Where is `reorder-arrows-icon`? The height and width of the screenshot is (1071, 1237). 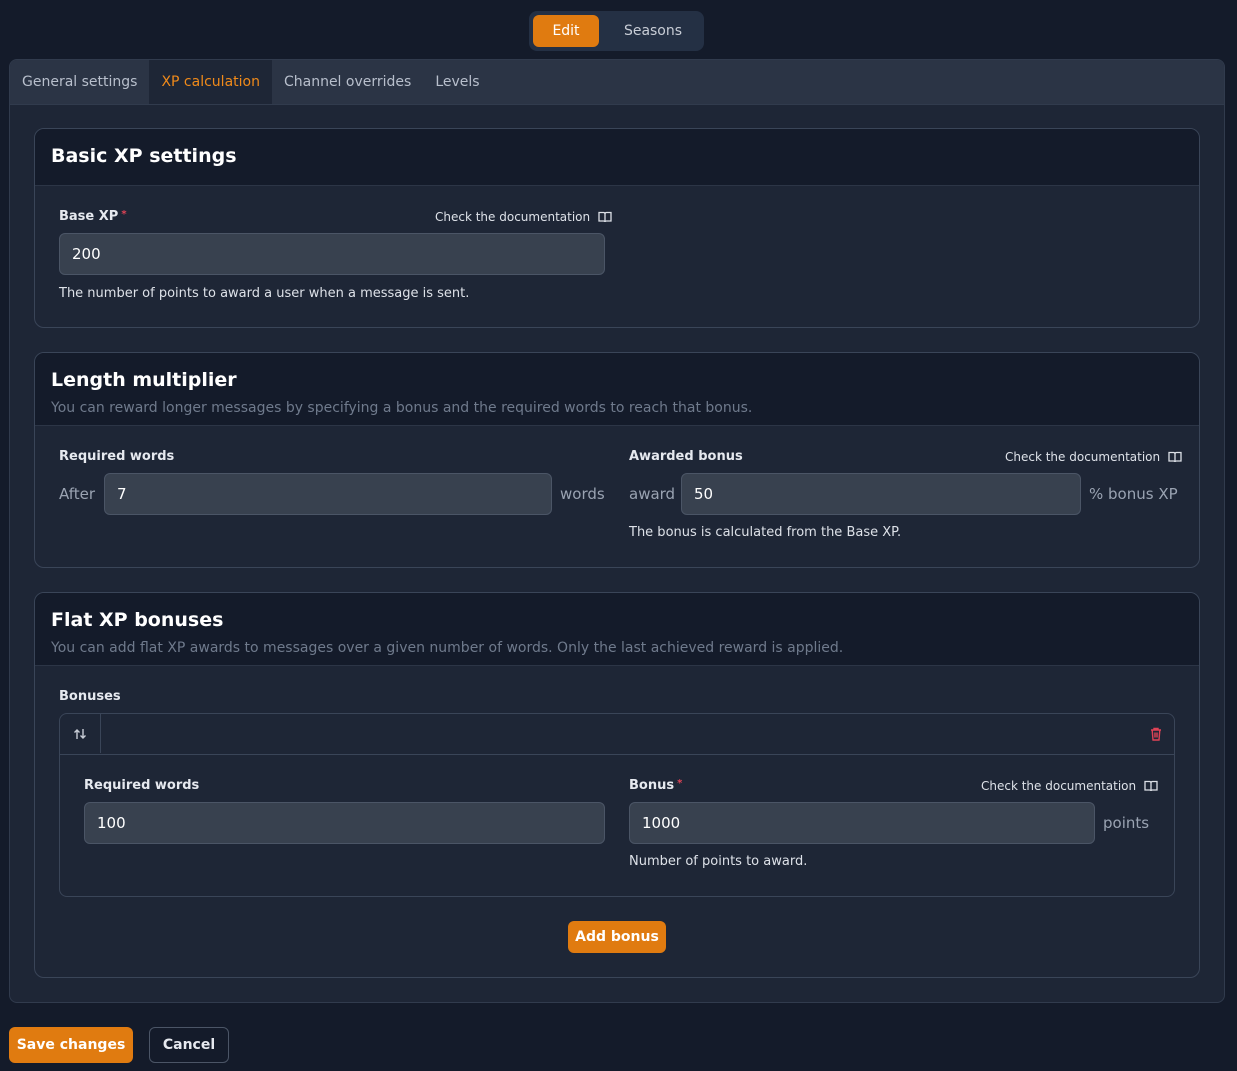
reorder-arrows-icon is located at coordinates (80, 733).